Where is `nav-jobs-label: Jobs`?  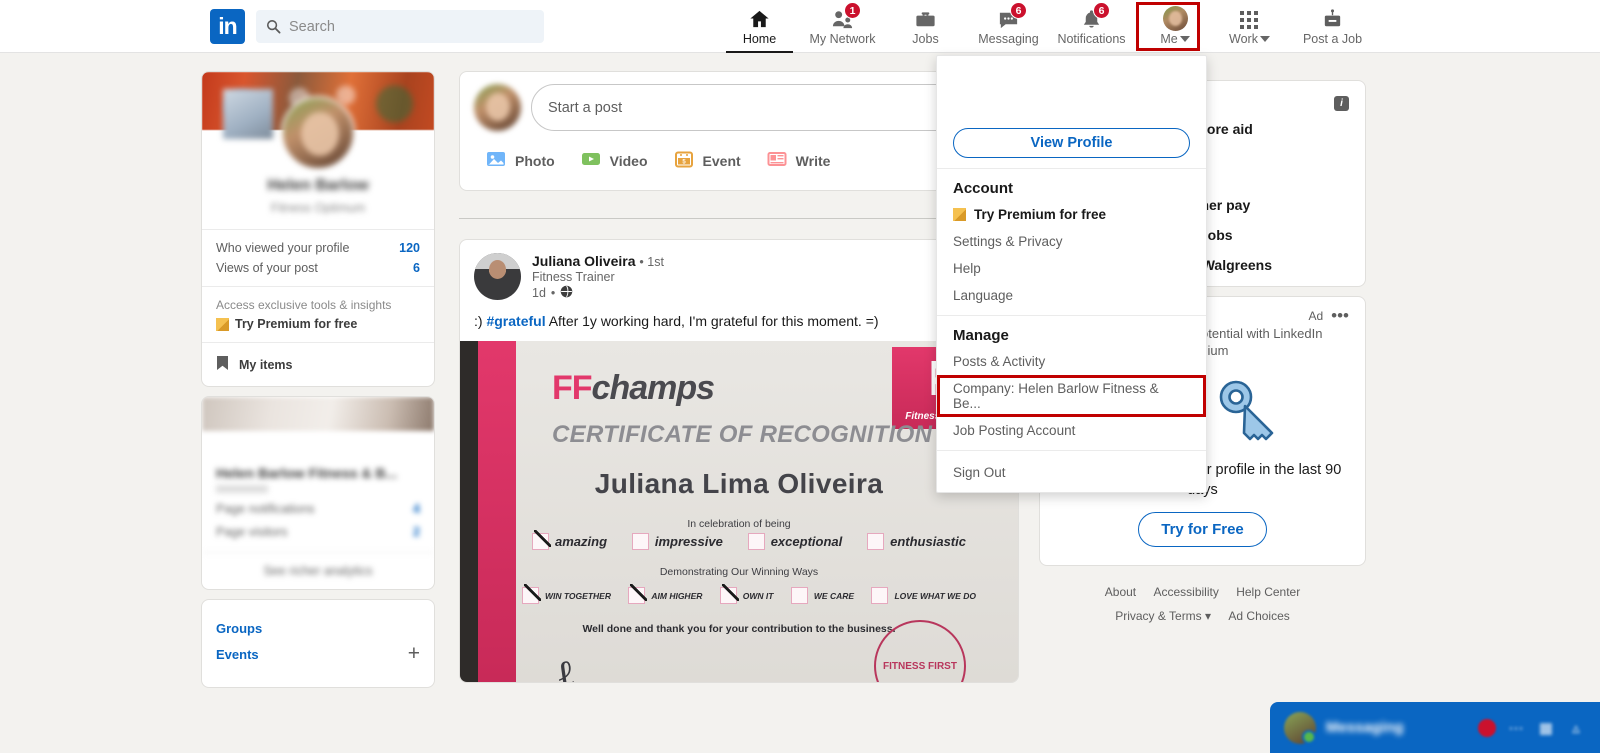 nav-jobs-label: Jobs is located at coordinates (925, 39).